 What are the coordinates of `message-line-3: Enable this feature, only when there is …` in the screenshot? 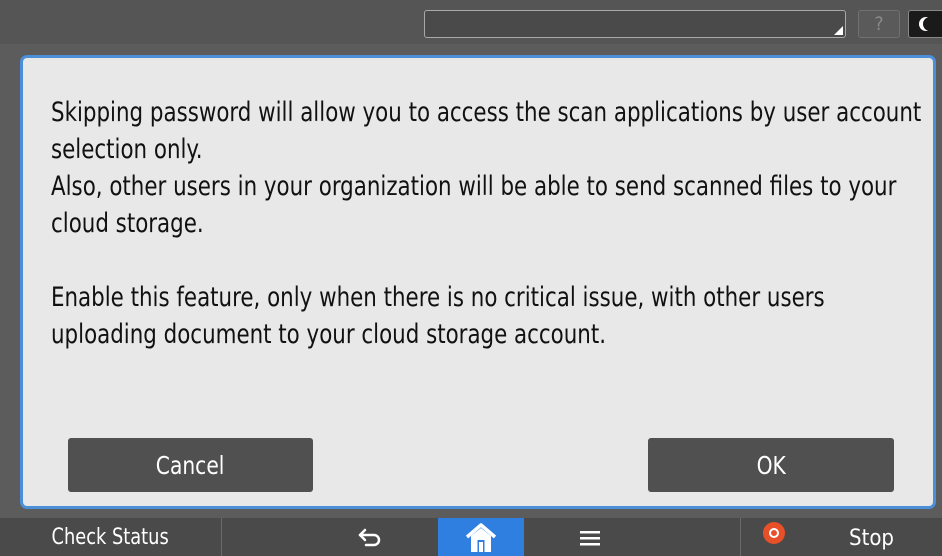 It's located at (438, 316).